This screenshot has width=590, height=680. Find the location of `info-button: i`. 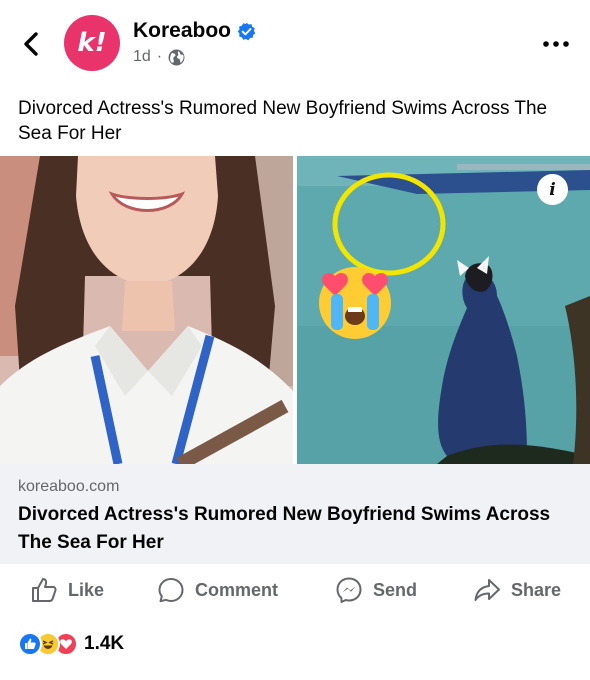

info-button: i is located at coordinates (552, 189).